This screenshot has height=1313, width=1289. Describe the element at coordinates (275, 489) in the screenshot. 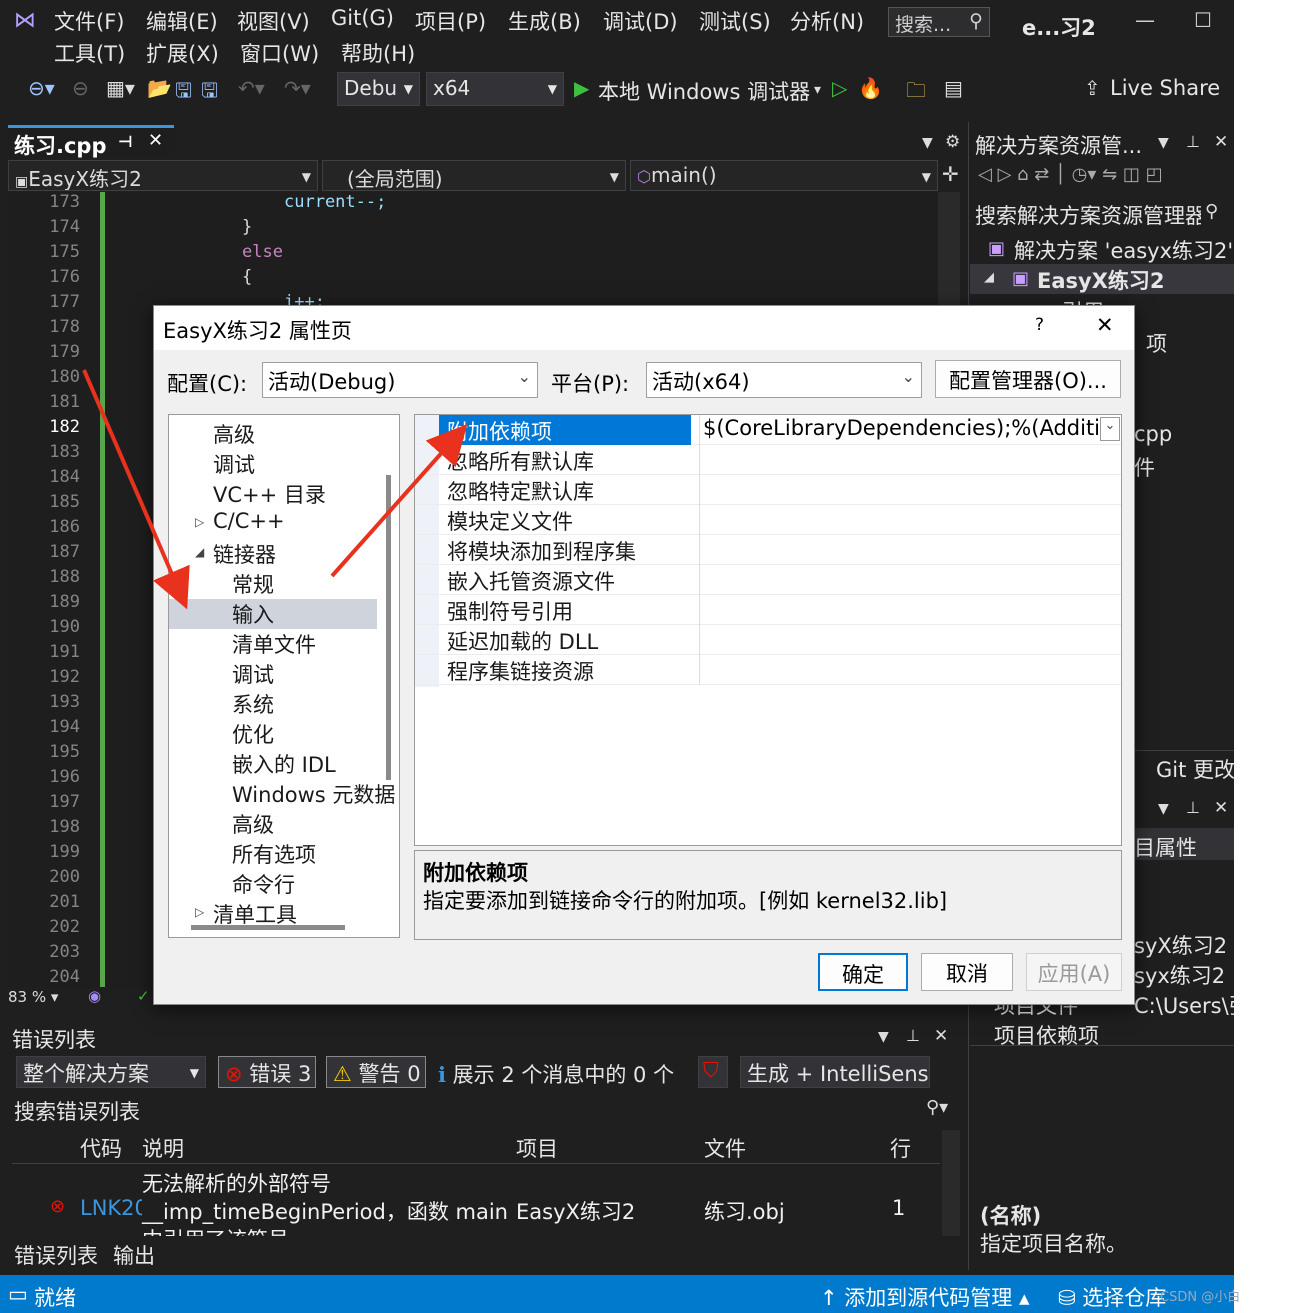

I see `annotation-arrows` at that location.